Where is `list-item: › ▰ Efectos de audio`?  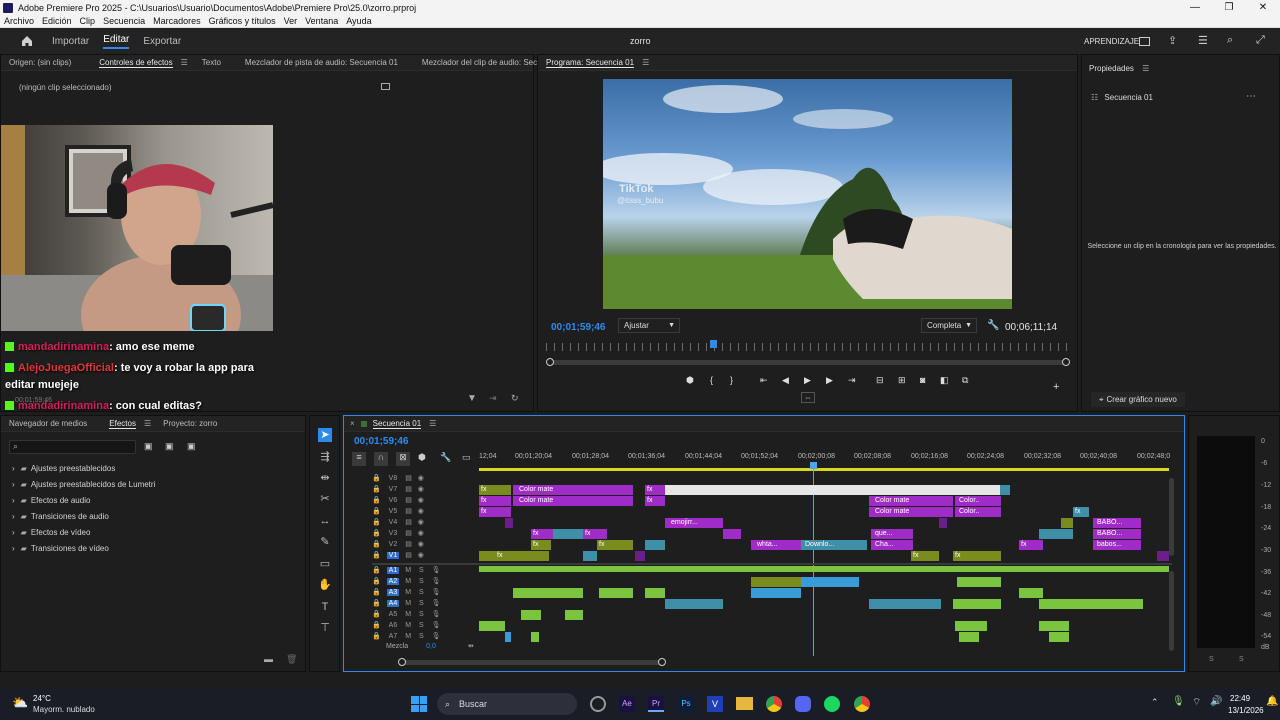
list-item: › ▰ Efectos de audio is located at coordinates (157, 504).